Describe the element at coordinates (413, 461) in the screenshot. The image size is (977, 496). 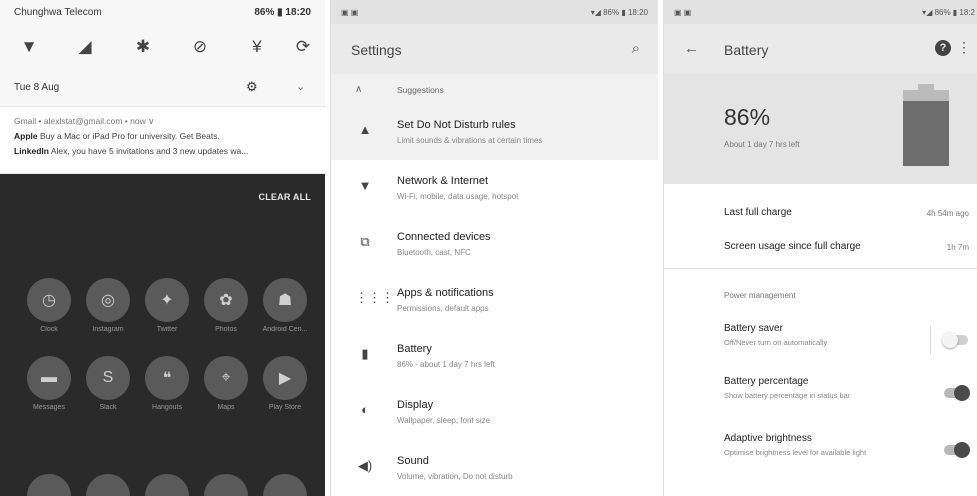
I see `item-title: Sound` at that location.